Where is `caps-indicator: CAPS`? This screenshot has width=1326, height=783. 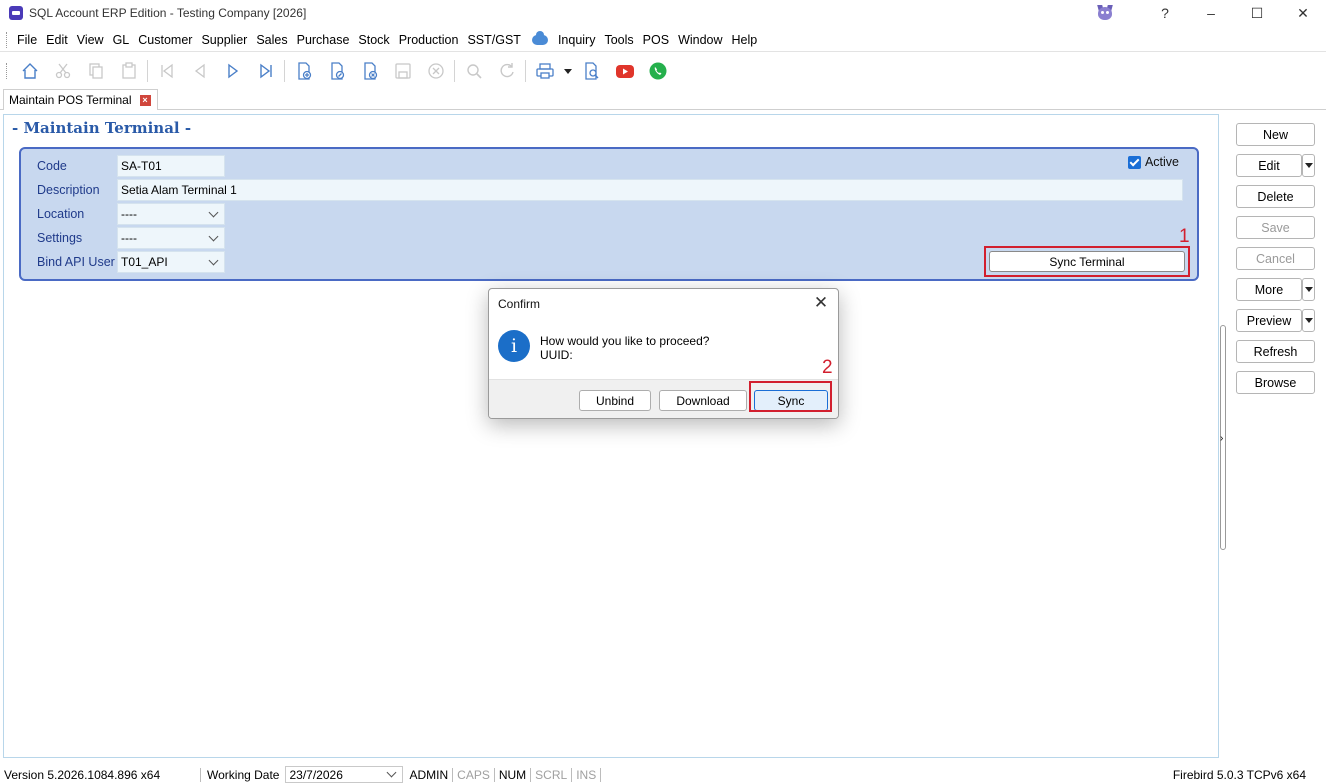 caps-indicator: CAPS is located at coordinates (473, 774).